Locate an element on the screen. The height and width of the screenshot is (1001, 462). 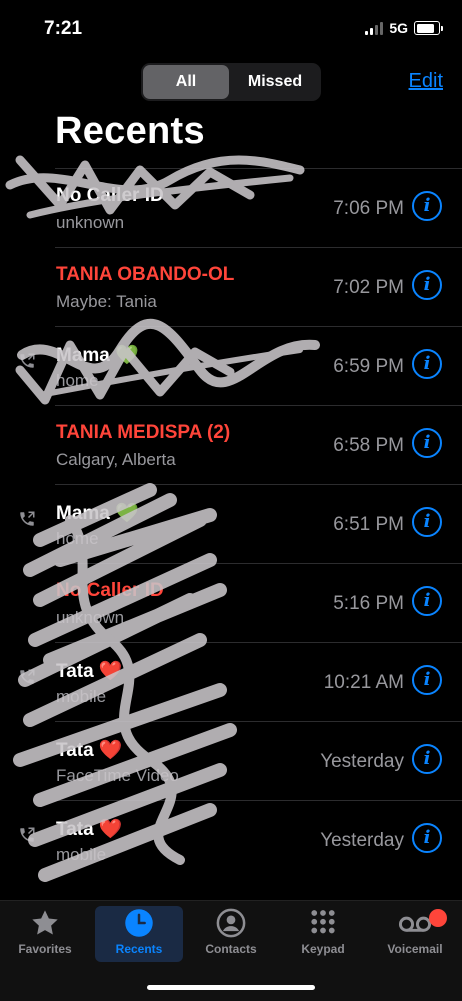
page-title: Recents is located at coordinates (130, 131).